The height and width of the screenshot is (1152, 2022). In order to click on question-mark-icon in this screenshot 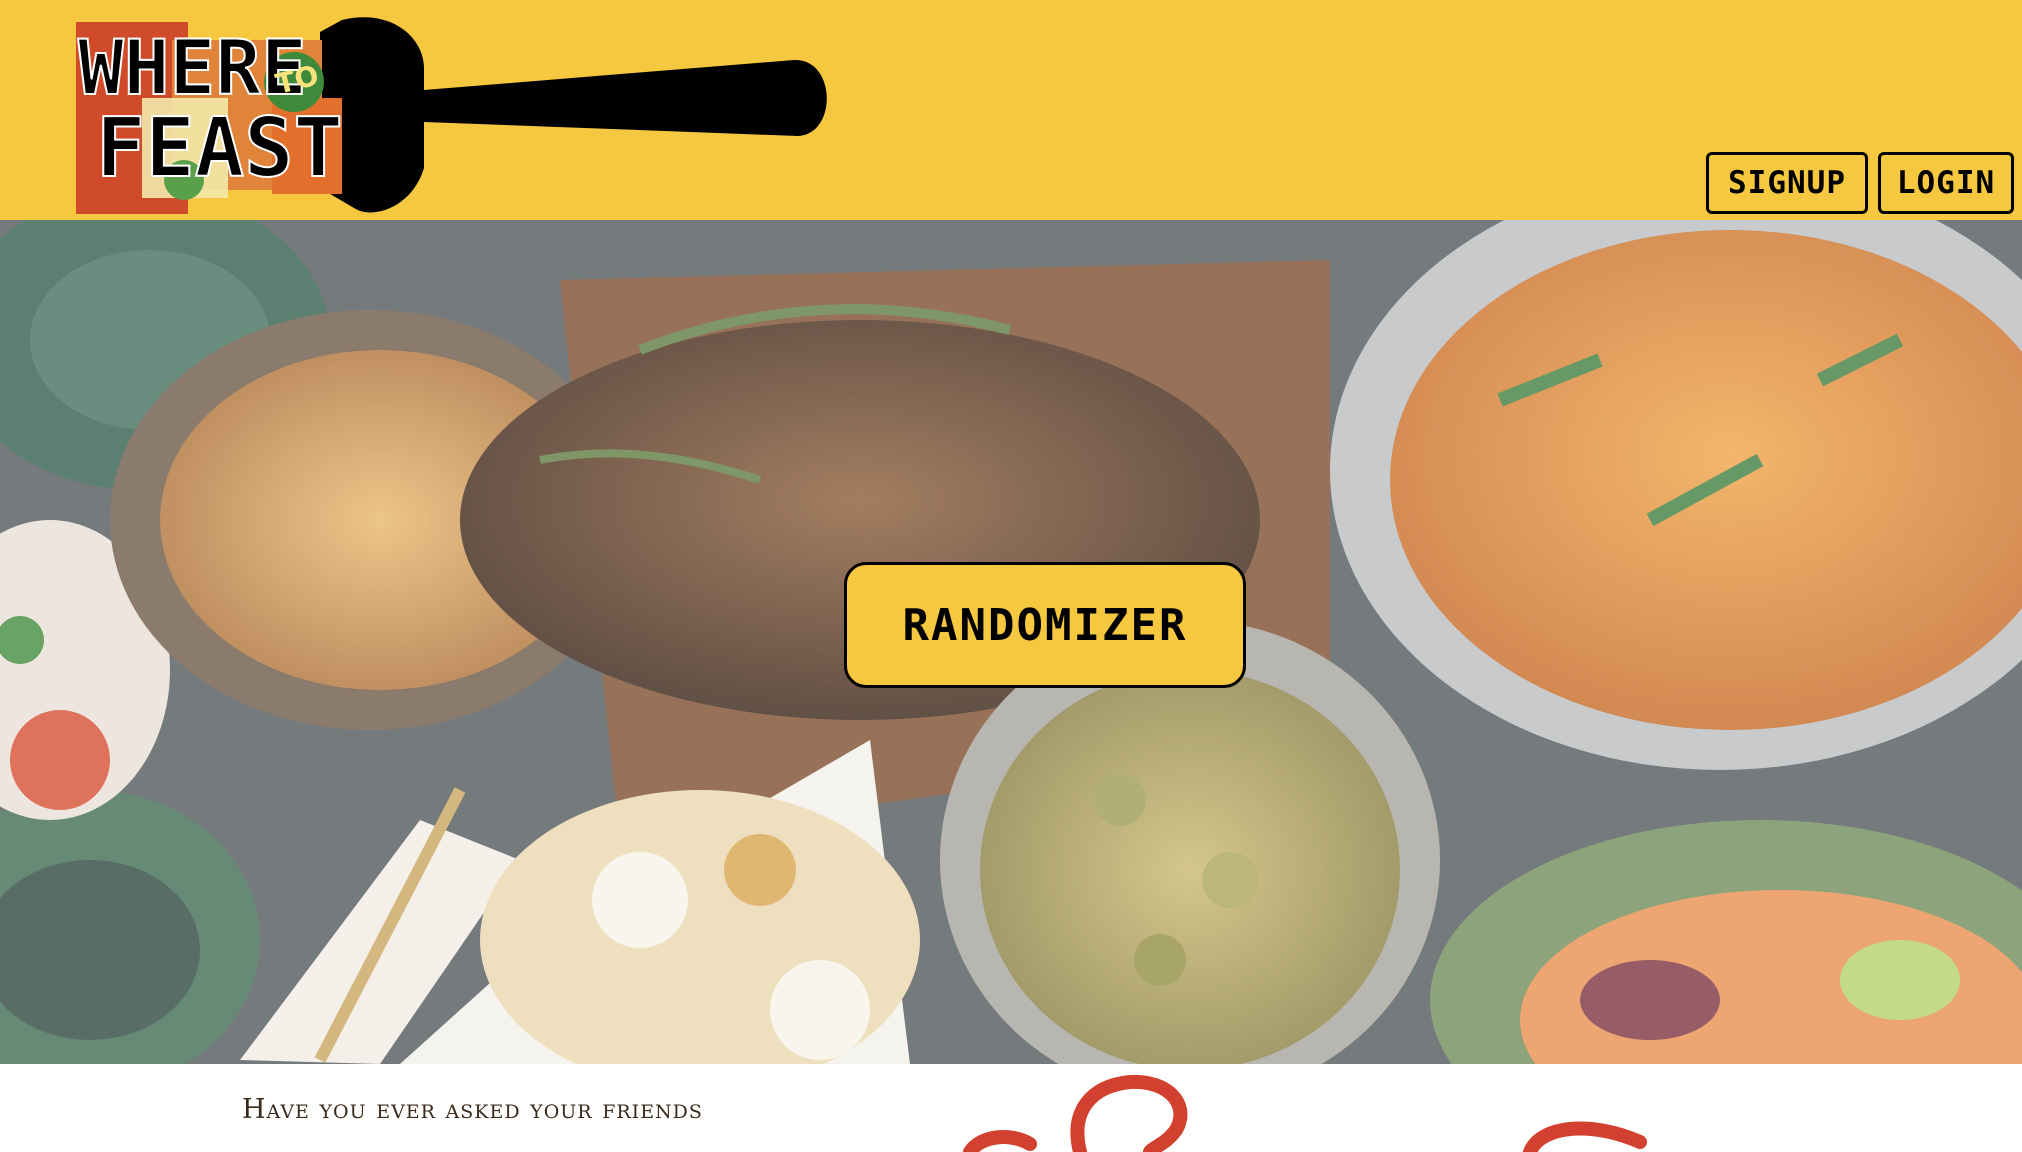, I will do `click(1320, 1112)`.